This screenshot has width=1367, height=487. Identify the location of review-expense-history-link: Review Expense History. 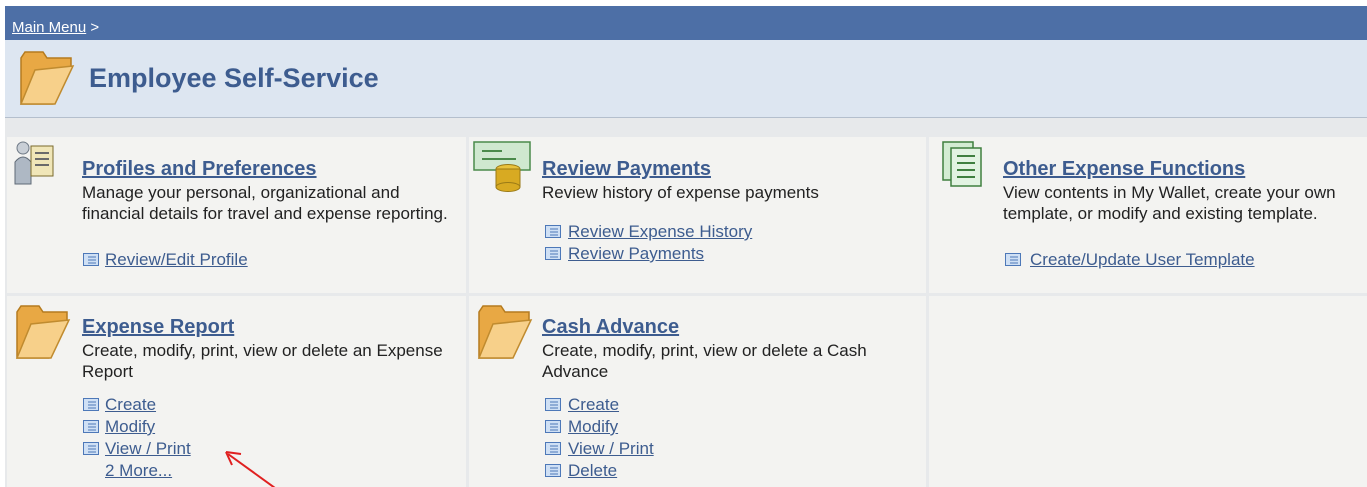
(660, 231).